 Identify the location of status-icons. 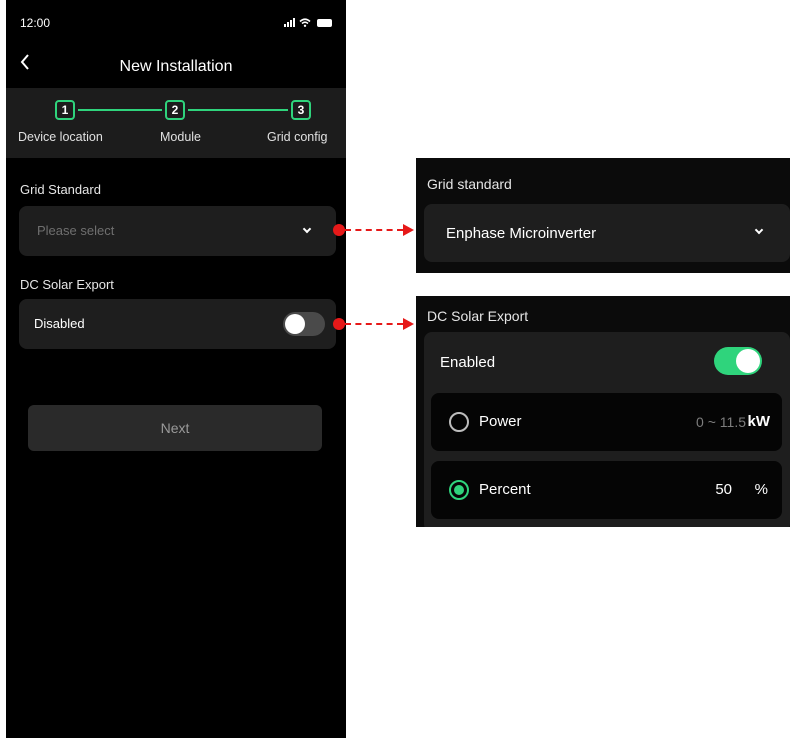
(308, 22).